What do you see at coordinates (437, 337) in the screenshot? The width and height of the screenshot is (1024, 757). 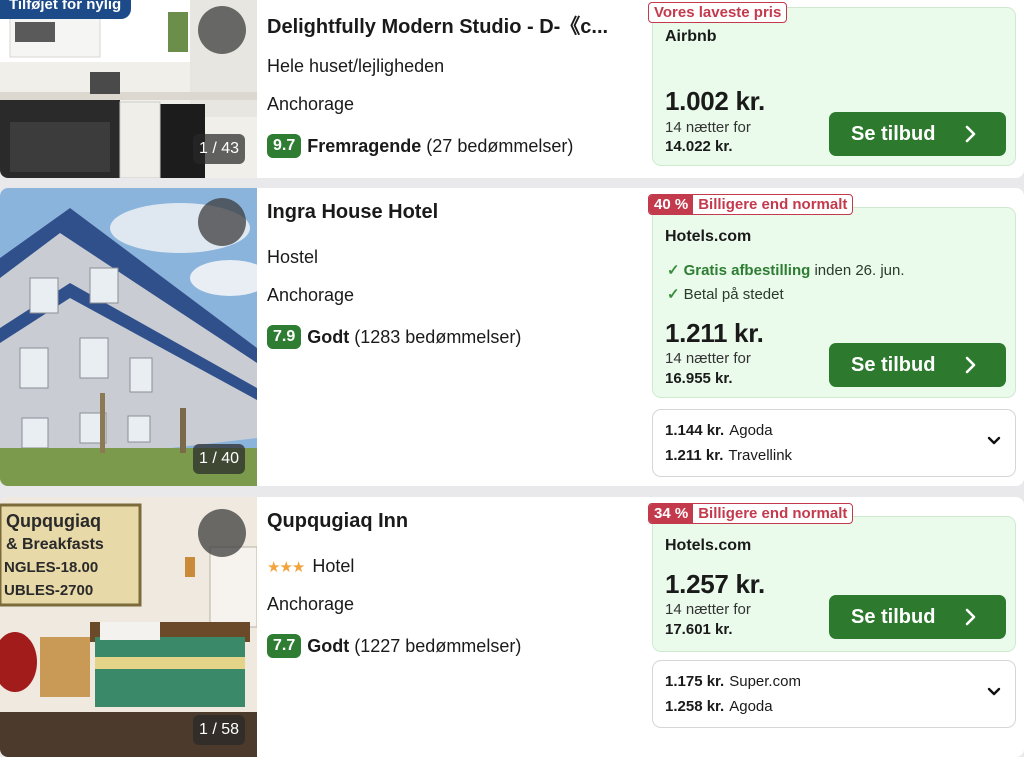 I see `review-count: (1283 bedømmelser)` at bounding box center [437, 337].